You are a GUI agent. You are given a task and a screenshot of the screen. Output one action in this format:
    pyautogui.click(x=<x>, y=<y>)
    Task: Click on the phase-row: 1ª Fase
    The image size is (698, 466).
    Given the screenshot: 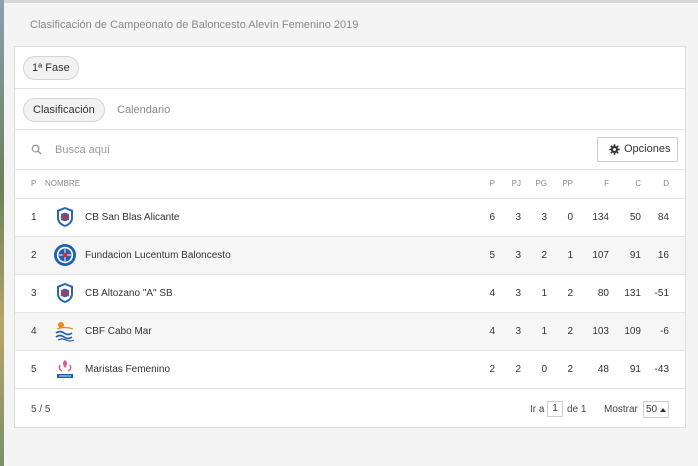 What is the action you would take?
    pyautogui.click(x=350, y=68)
    